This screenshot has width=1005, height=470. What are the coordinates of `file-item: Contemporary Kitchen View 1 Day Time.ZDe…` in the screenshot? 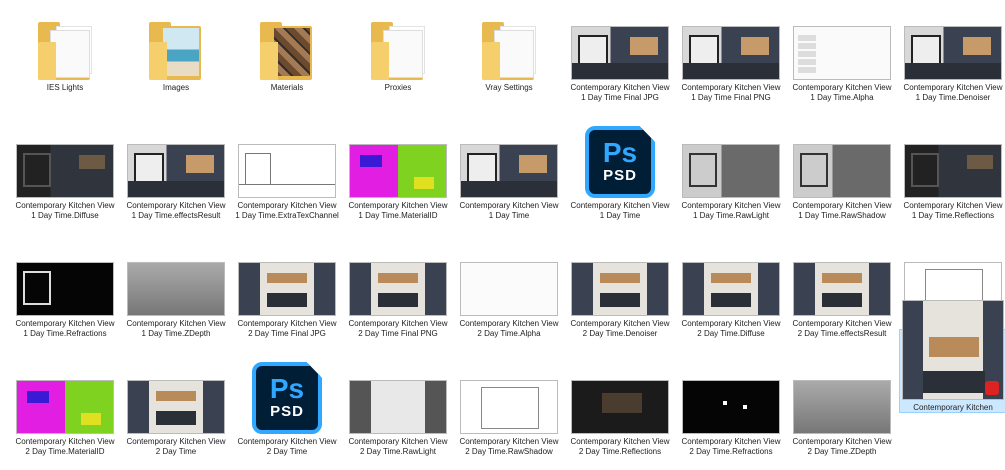 It's located at (176, 299).